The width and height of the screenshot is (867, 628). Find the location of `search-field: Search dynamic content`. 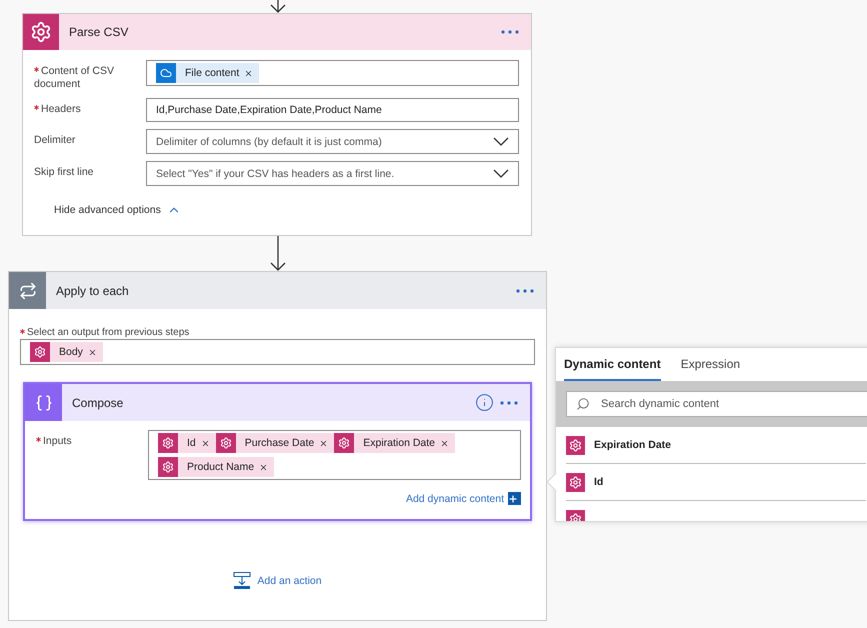

search-field: Search dynamic content is located at coordinates (716, 404).